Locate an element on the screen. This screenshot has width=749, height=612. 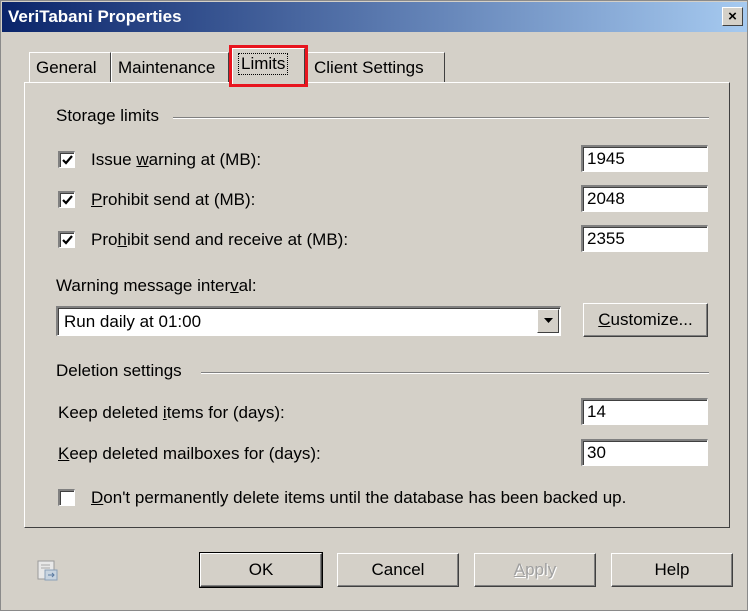
tab-general-label: General is located at coordinates (66, 67).